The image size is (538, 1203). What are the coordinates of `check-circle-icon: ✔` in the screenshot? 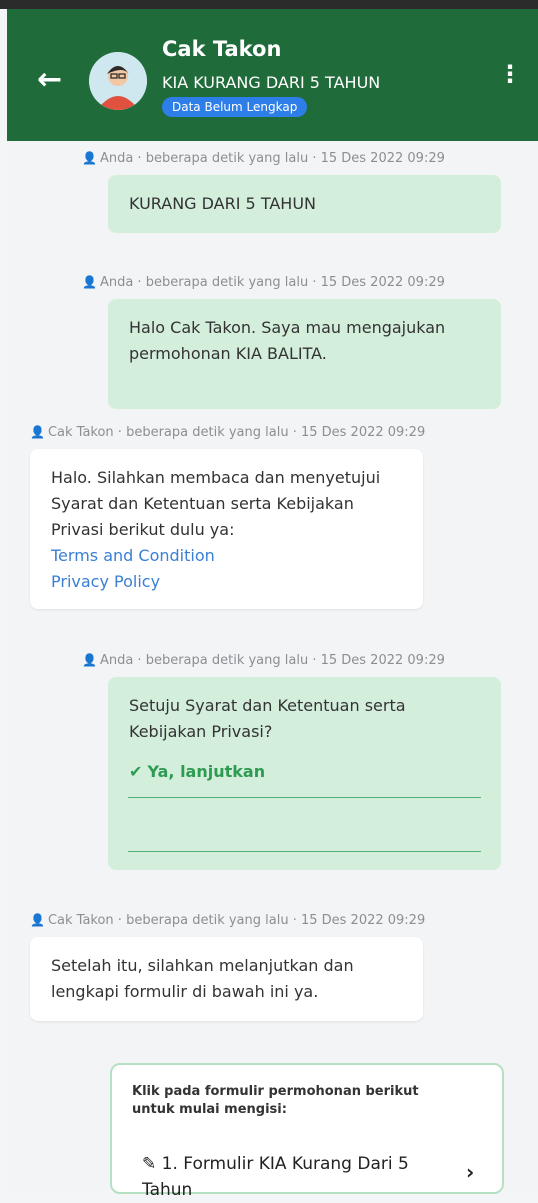 It's located at (136, 771).